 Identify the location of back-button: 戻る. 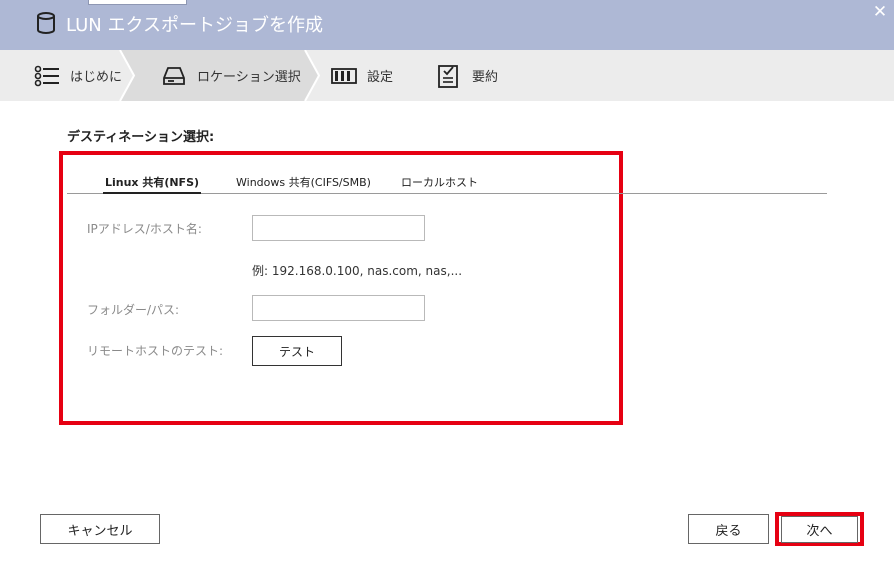
(728, 529).